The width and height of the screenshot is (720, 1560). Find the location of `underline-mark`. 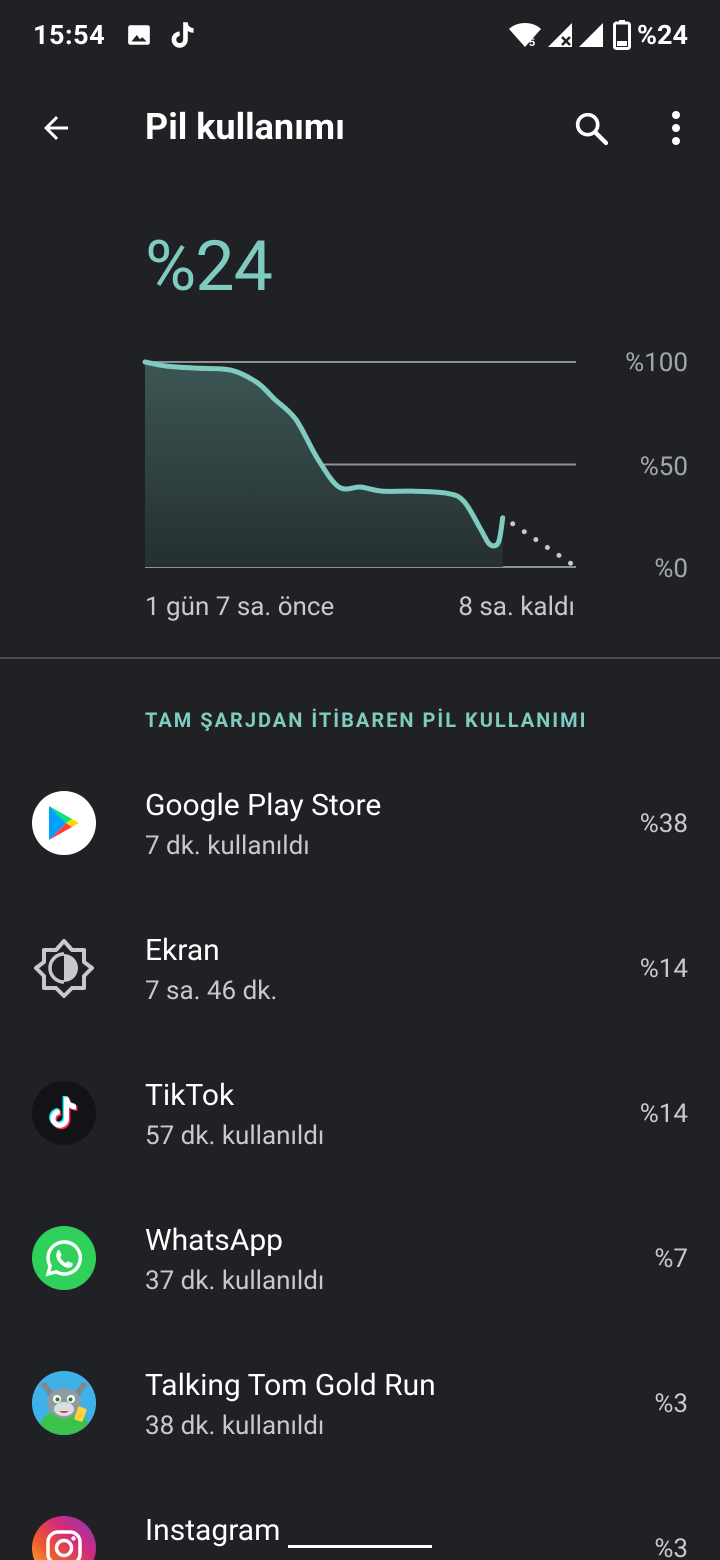

underline-mark is located at coordinates (360, 1546).